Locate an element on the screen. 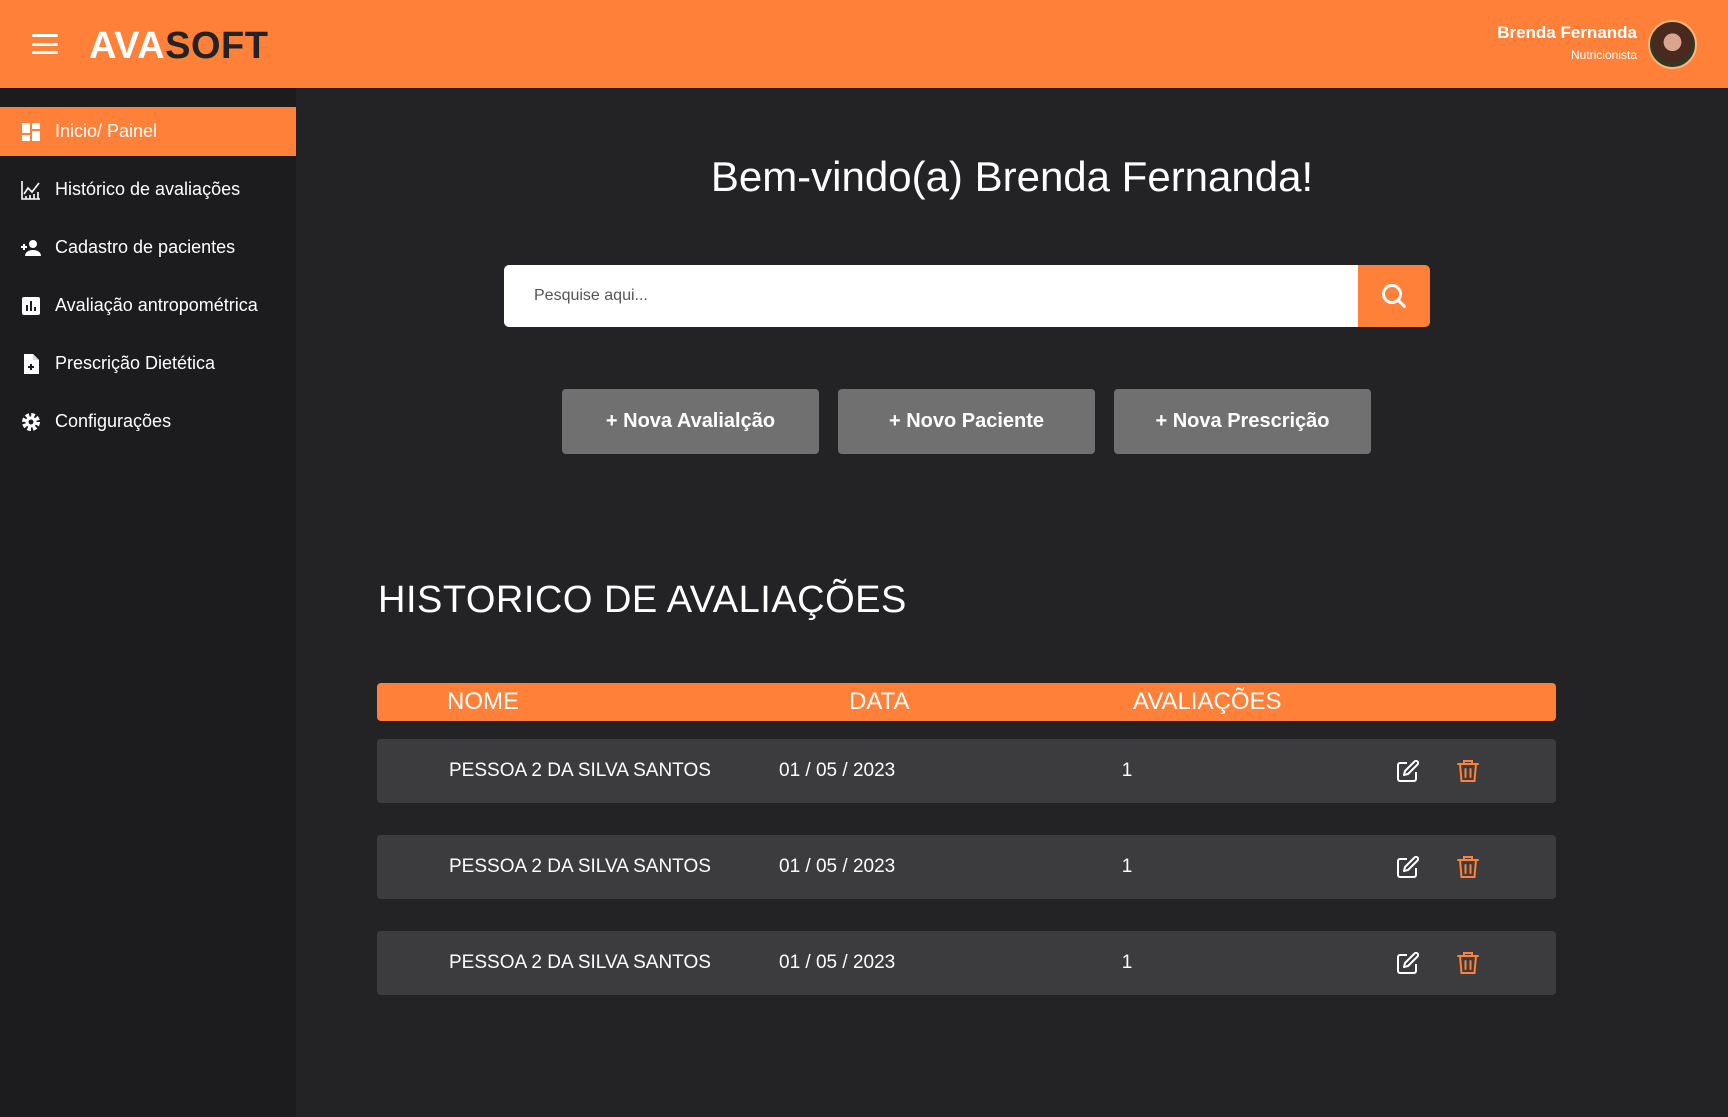 The width and height of the screenshot is (1728, 1117). search-icon is located at coordinates (1394, 296).